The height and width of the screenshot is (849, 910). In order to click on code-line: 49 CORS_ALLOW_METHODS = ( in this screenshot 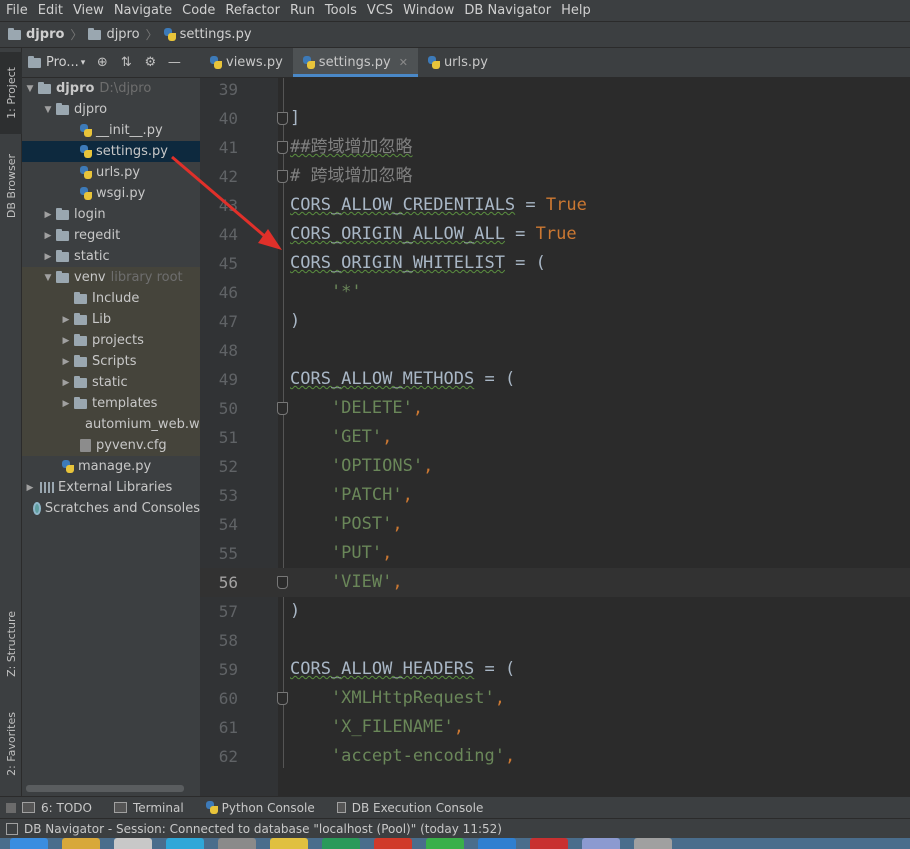, I will do `click(555, 379)`.